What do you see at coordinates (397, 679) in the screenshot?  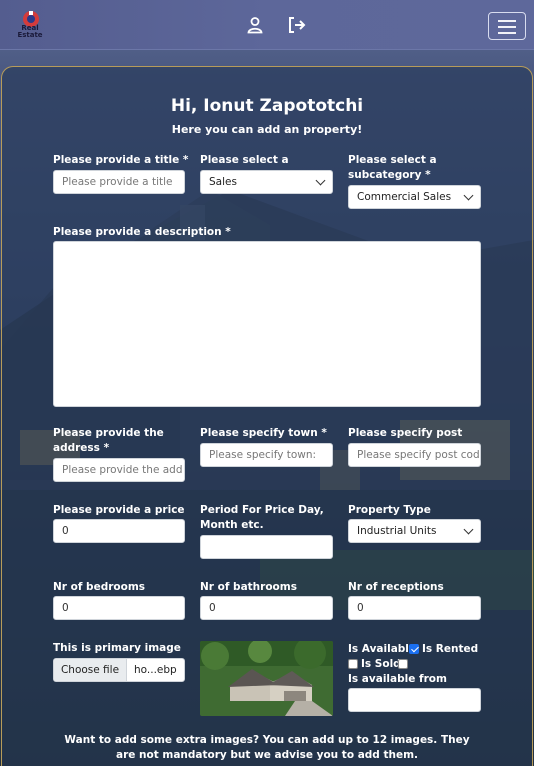 I see `available-from-label: Is available from` at bounding box center [397, 679].